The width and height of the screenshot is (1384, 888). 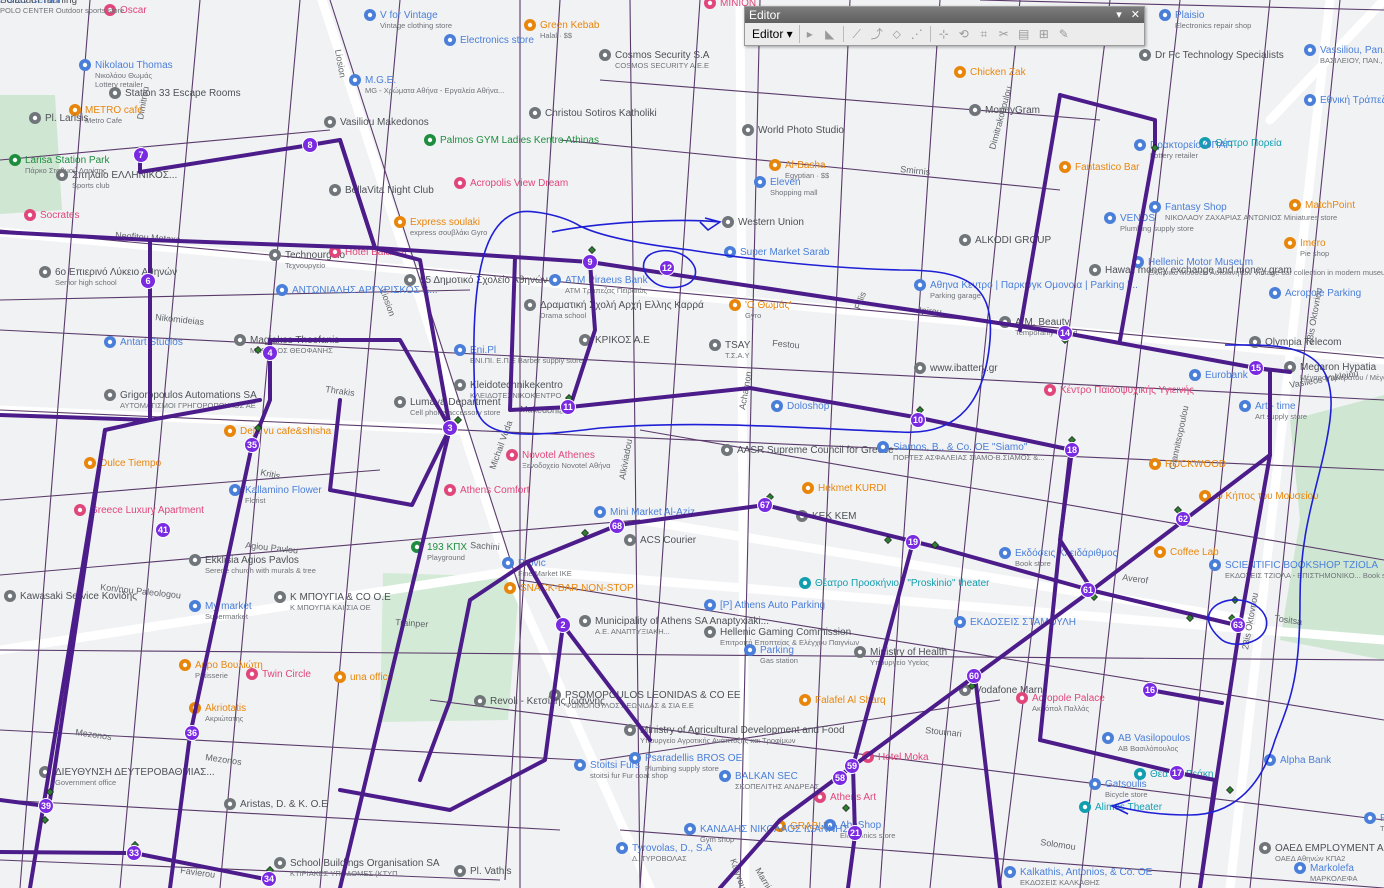 I want to click on poi-marker: AASR Supreme Council for Greece, so click(x=807, y=450).